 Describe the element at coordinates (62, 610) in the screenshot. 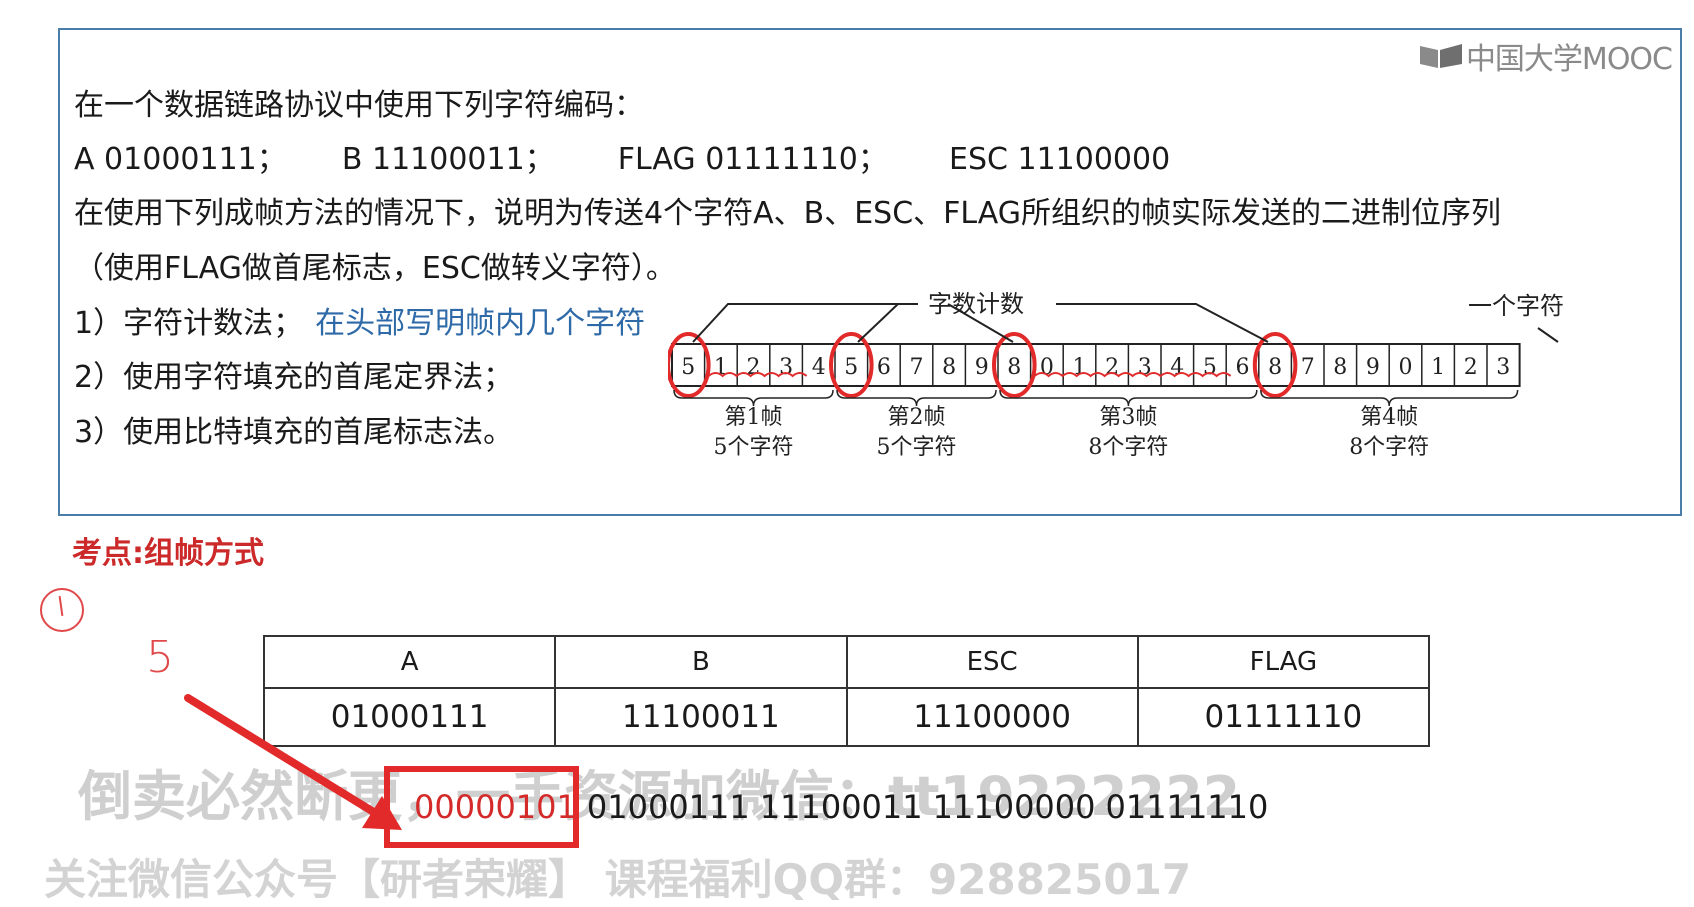

I see `handwritten-circle-one` at that location.